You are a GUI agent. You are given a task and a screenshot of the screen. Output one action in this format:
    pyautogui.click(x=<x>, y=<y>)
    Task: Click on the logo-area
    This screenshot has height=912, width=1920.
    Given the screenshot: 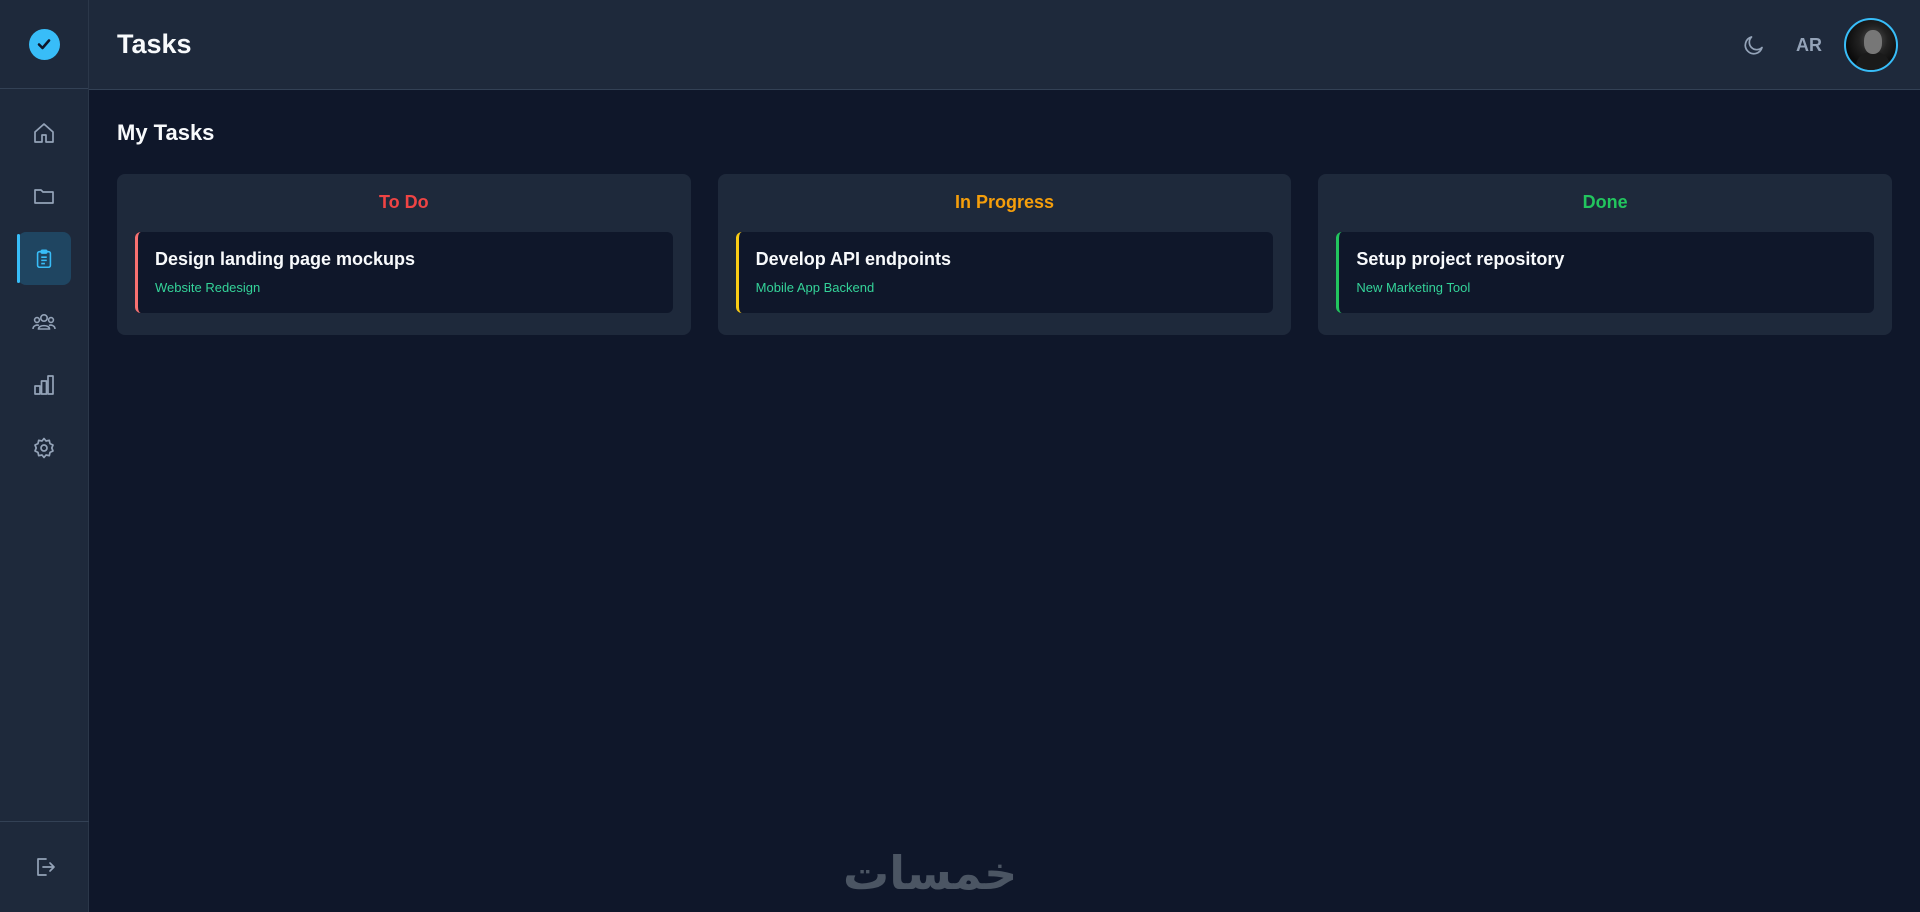 What is the action you would take?
    pyautogui.click(x=44, y=44)
    